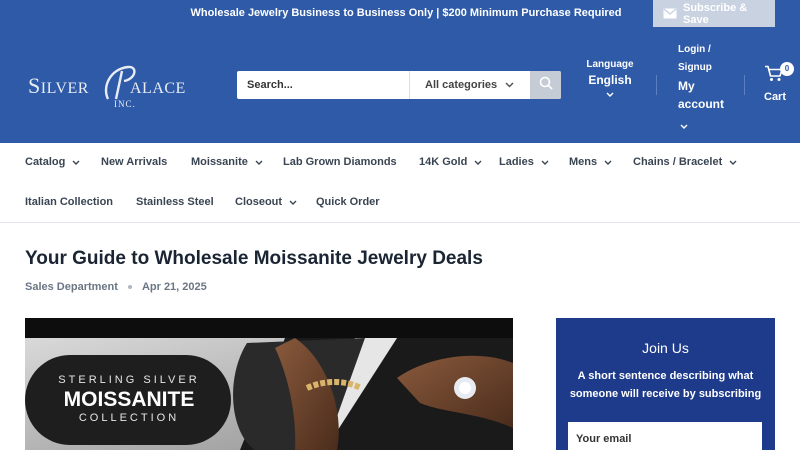 This screenshot has width=800, height=450. I want to click on account-menu: Login / Signup My account, so click(708, 87).